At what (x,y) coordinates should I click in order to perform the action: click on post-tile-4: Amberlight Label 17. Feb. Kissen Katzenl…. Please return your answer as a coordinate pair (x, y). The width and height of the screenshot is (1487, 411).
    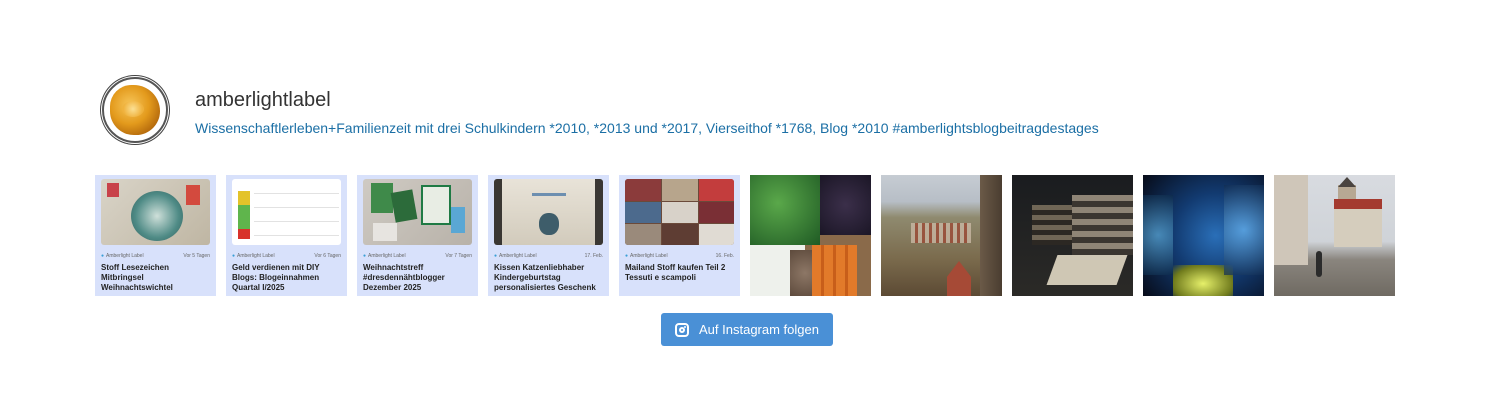
    Looking at the image, I should click on (548, 235).